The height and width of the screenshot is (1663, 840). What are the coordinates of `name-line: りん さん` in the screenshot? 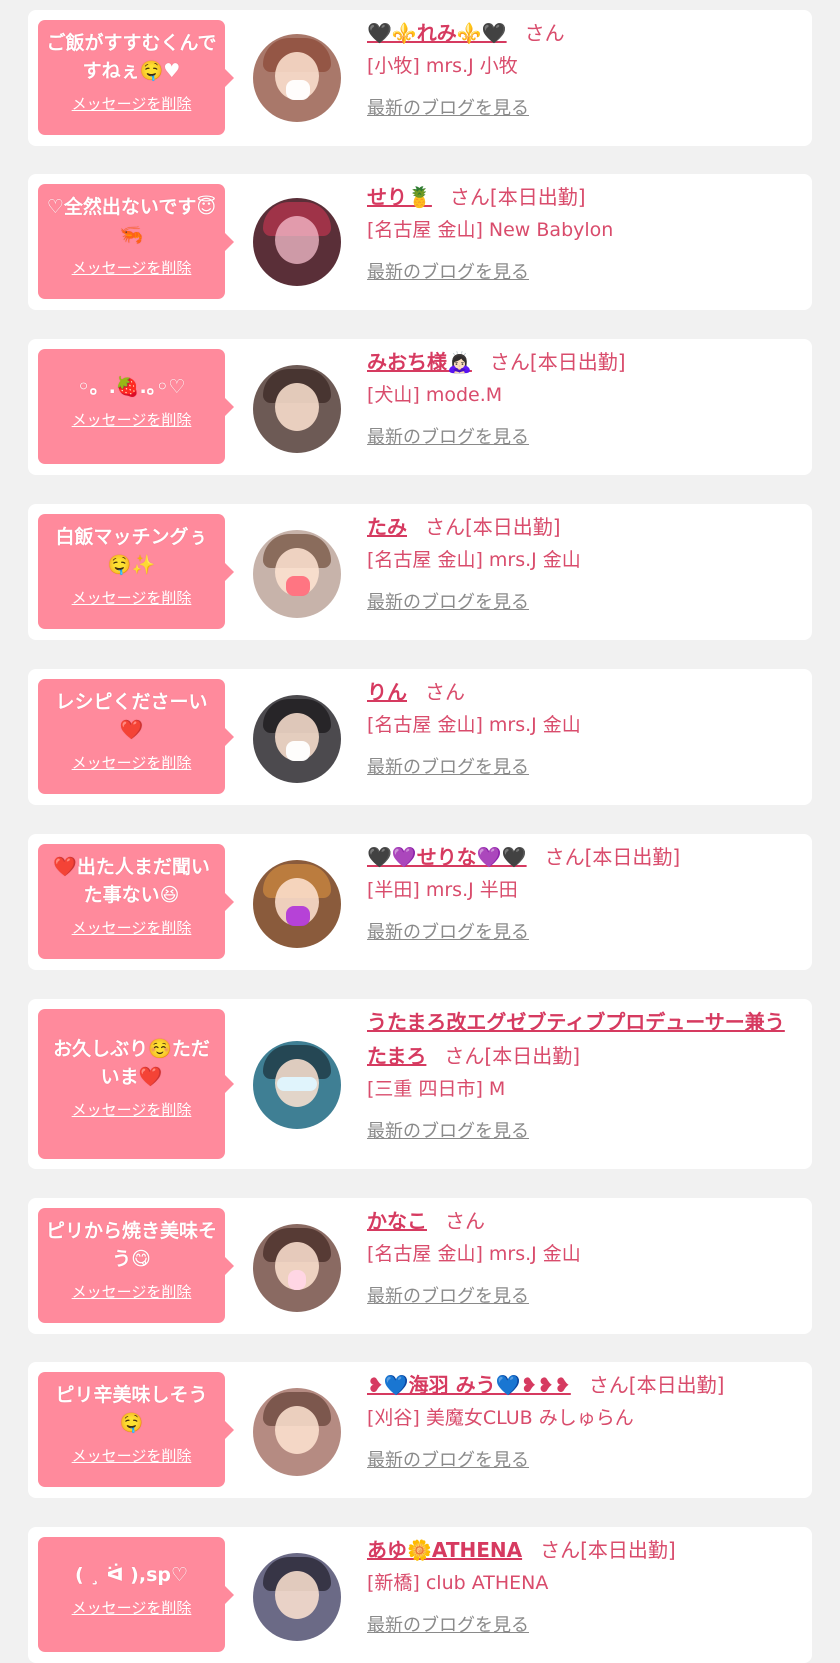 It's located at (582, 692).